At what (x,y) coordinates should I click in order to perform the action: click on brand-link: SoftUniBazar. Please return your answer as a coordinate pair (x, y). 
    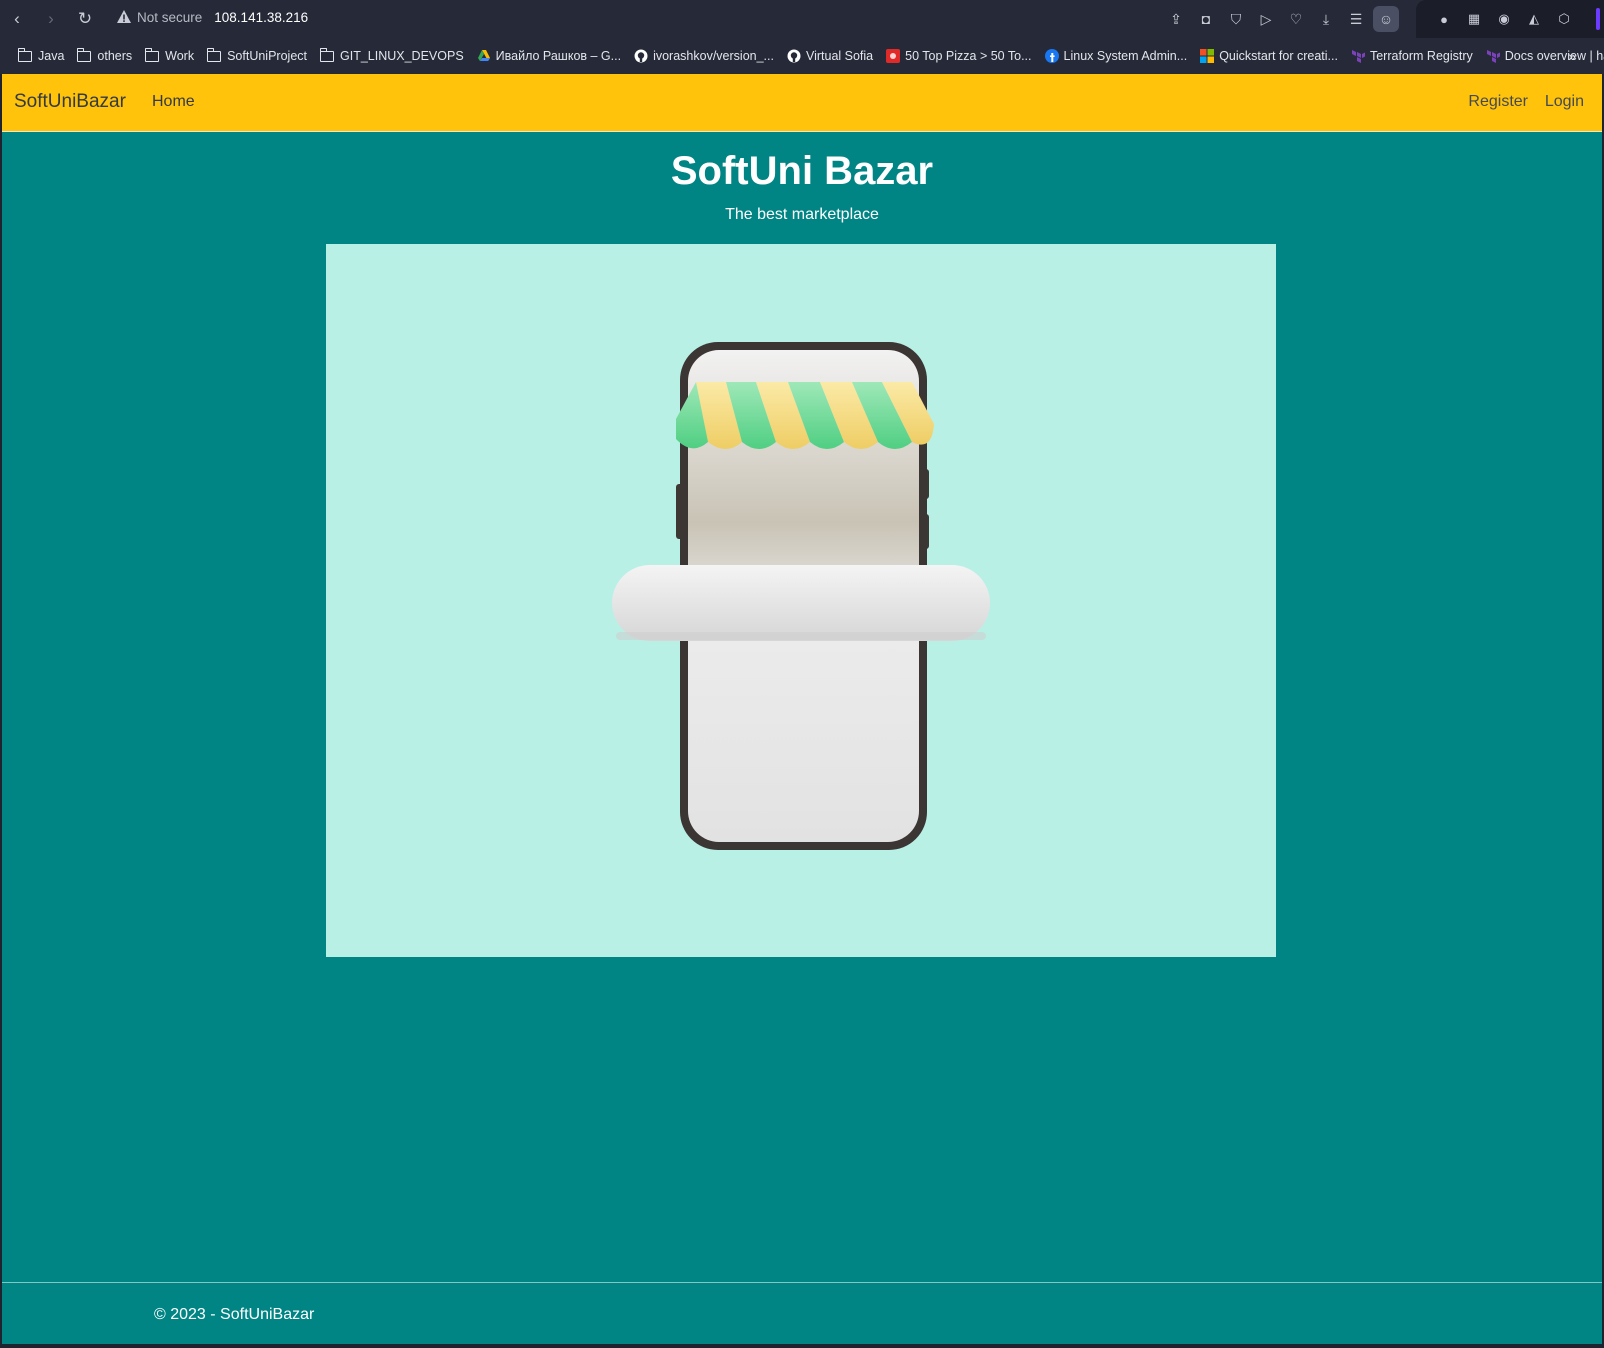
    Looking at the image, I should click on (70, 102).